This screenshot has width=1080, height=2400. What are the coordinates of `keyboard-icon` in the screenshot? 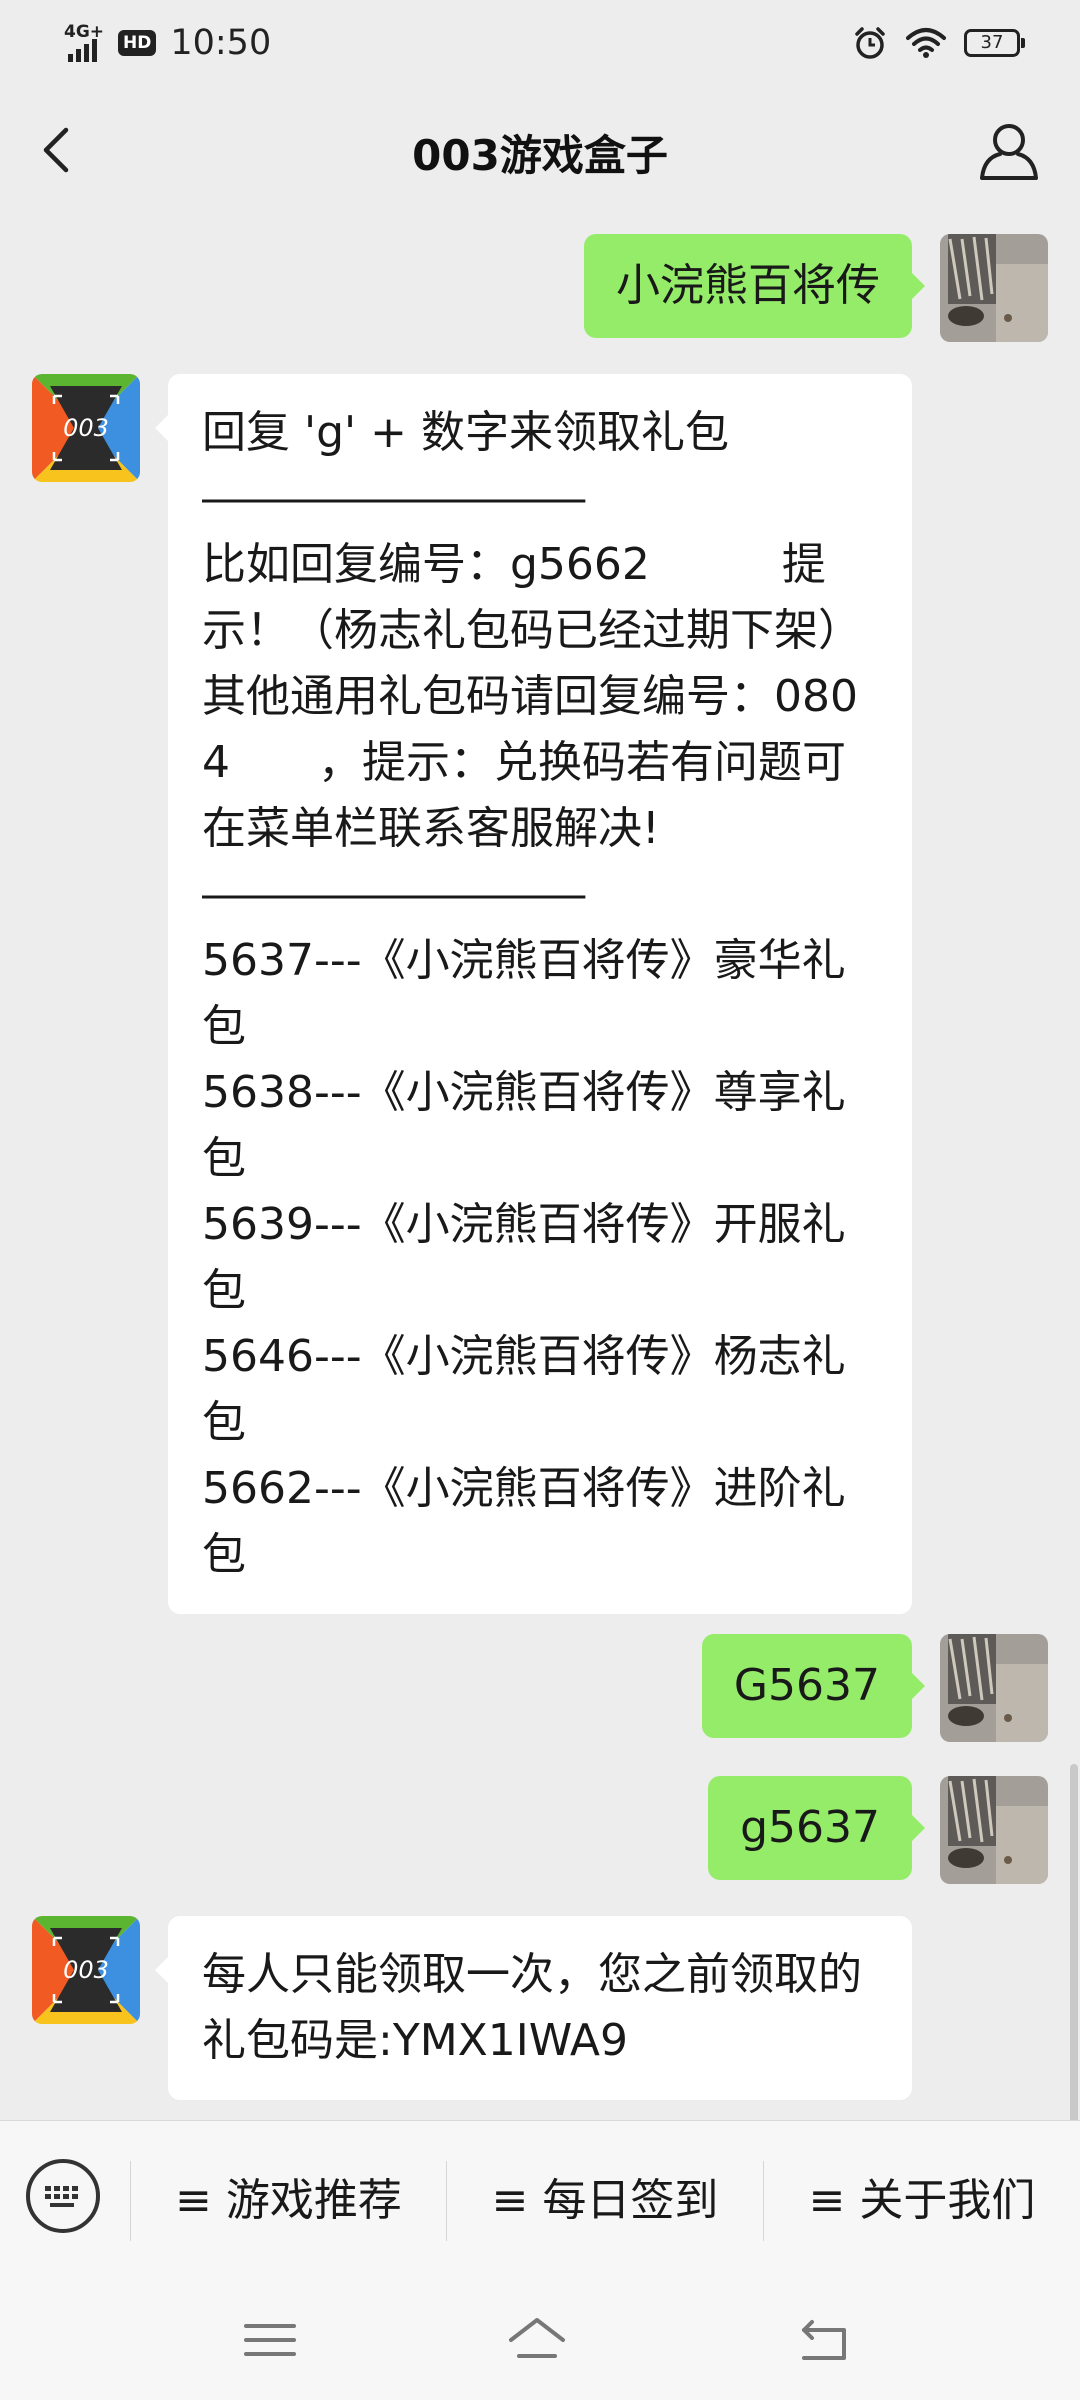 It's located at (63, 2196).